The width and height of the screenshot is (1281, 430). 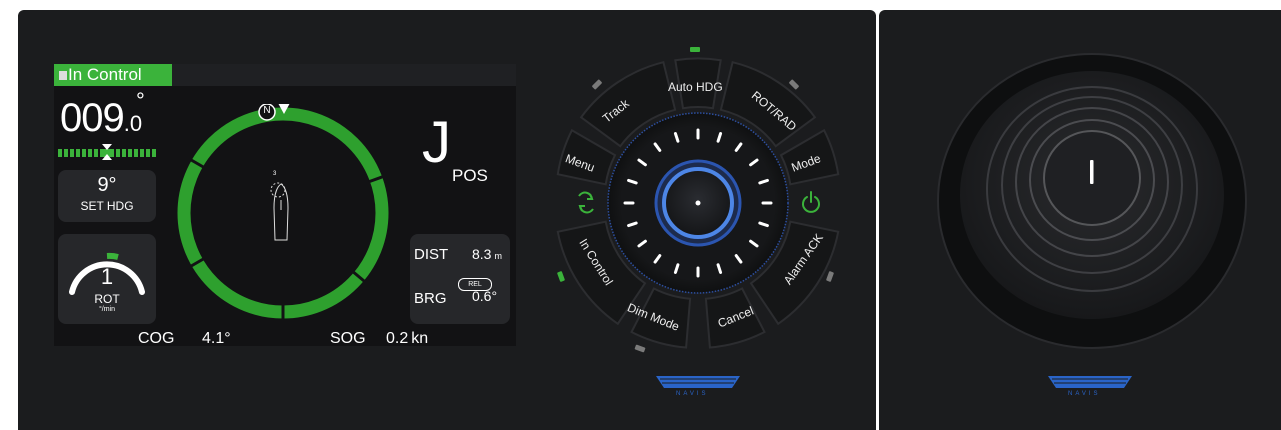 What do you see at coordinates (692, 394) in the screenshot?
I see `brand-label: NAVIS` at bounding box center [692, 394].